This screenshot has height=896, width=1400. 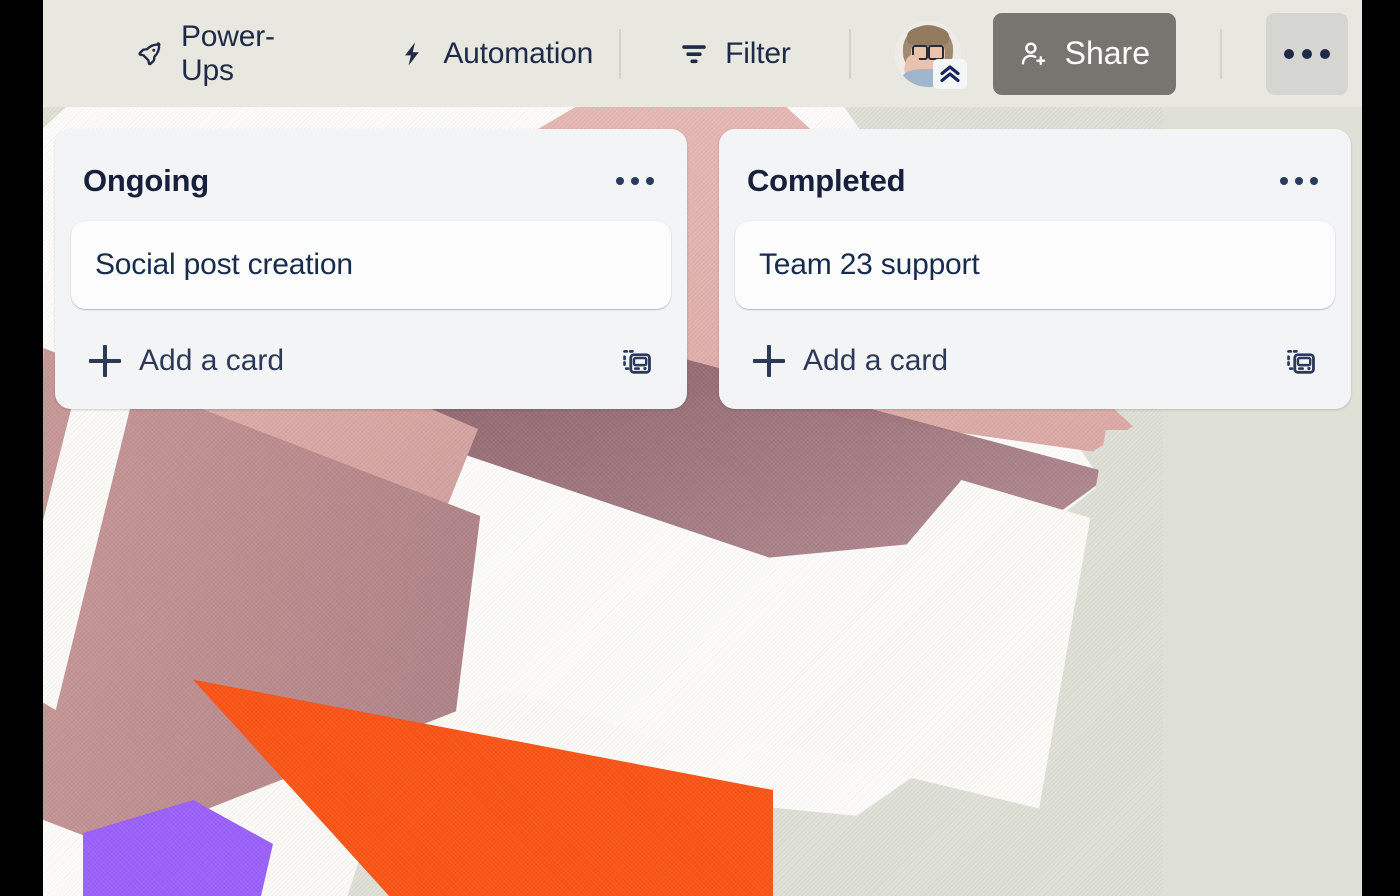 I want to click on rocket-icon, so click(x=150, y=54).